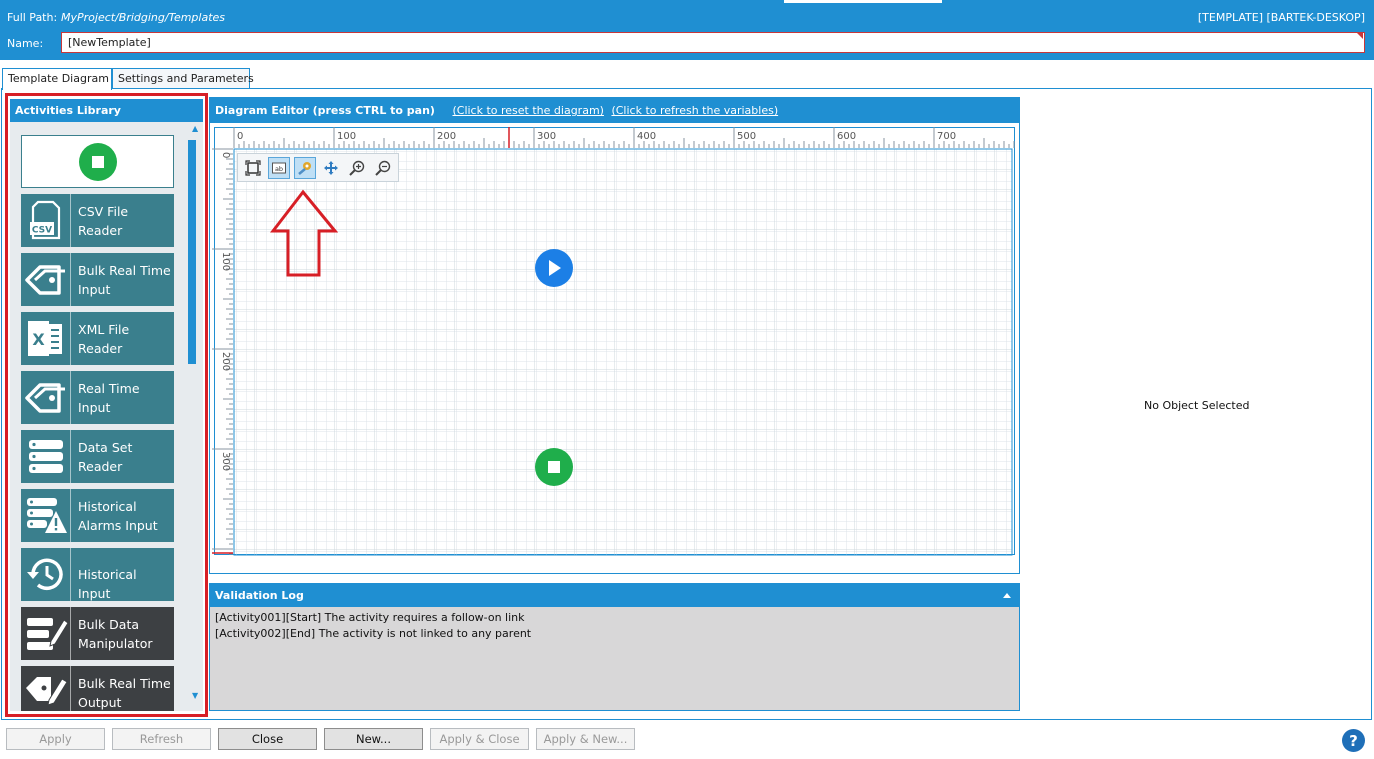 This screenshot has height=759, width=1374. Describe the element at coordinates (46, 456) in the screenshot. I see `database-icon` at that location.